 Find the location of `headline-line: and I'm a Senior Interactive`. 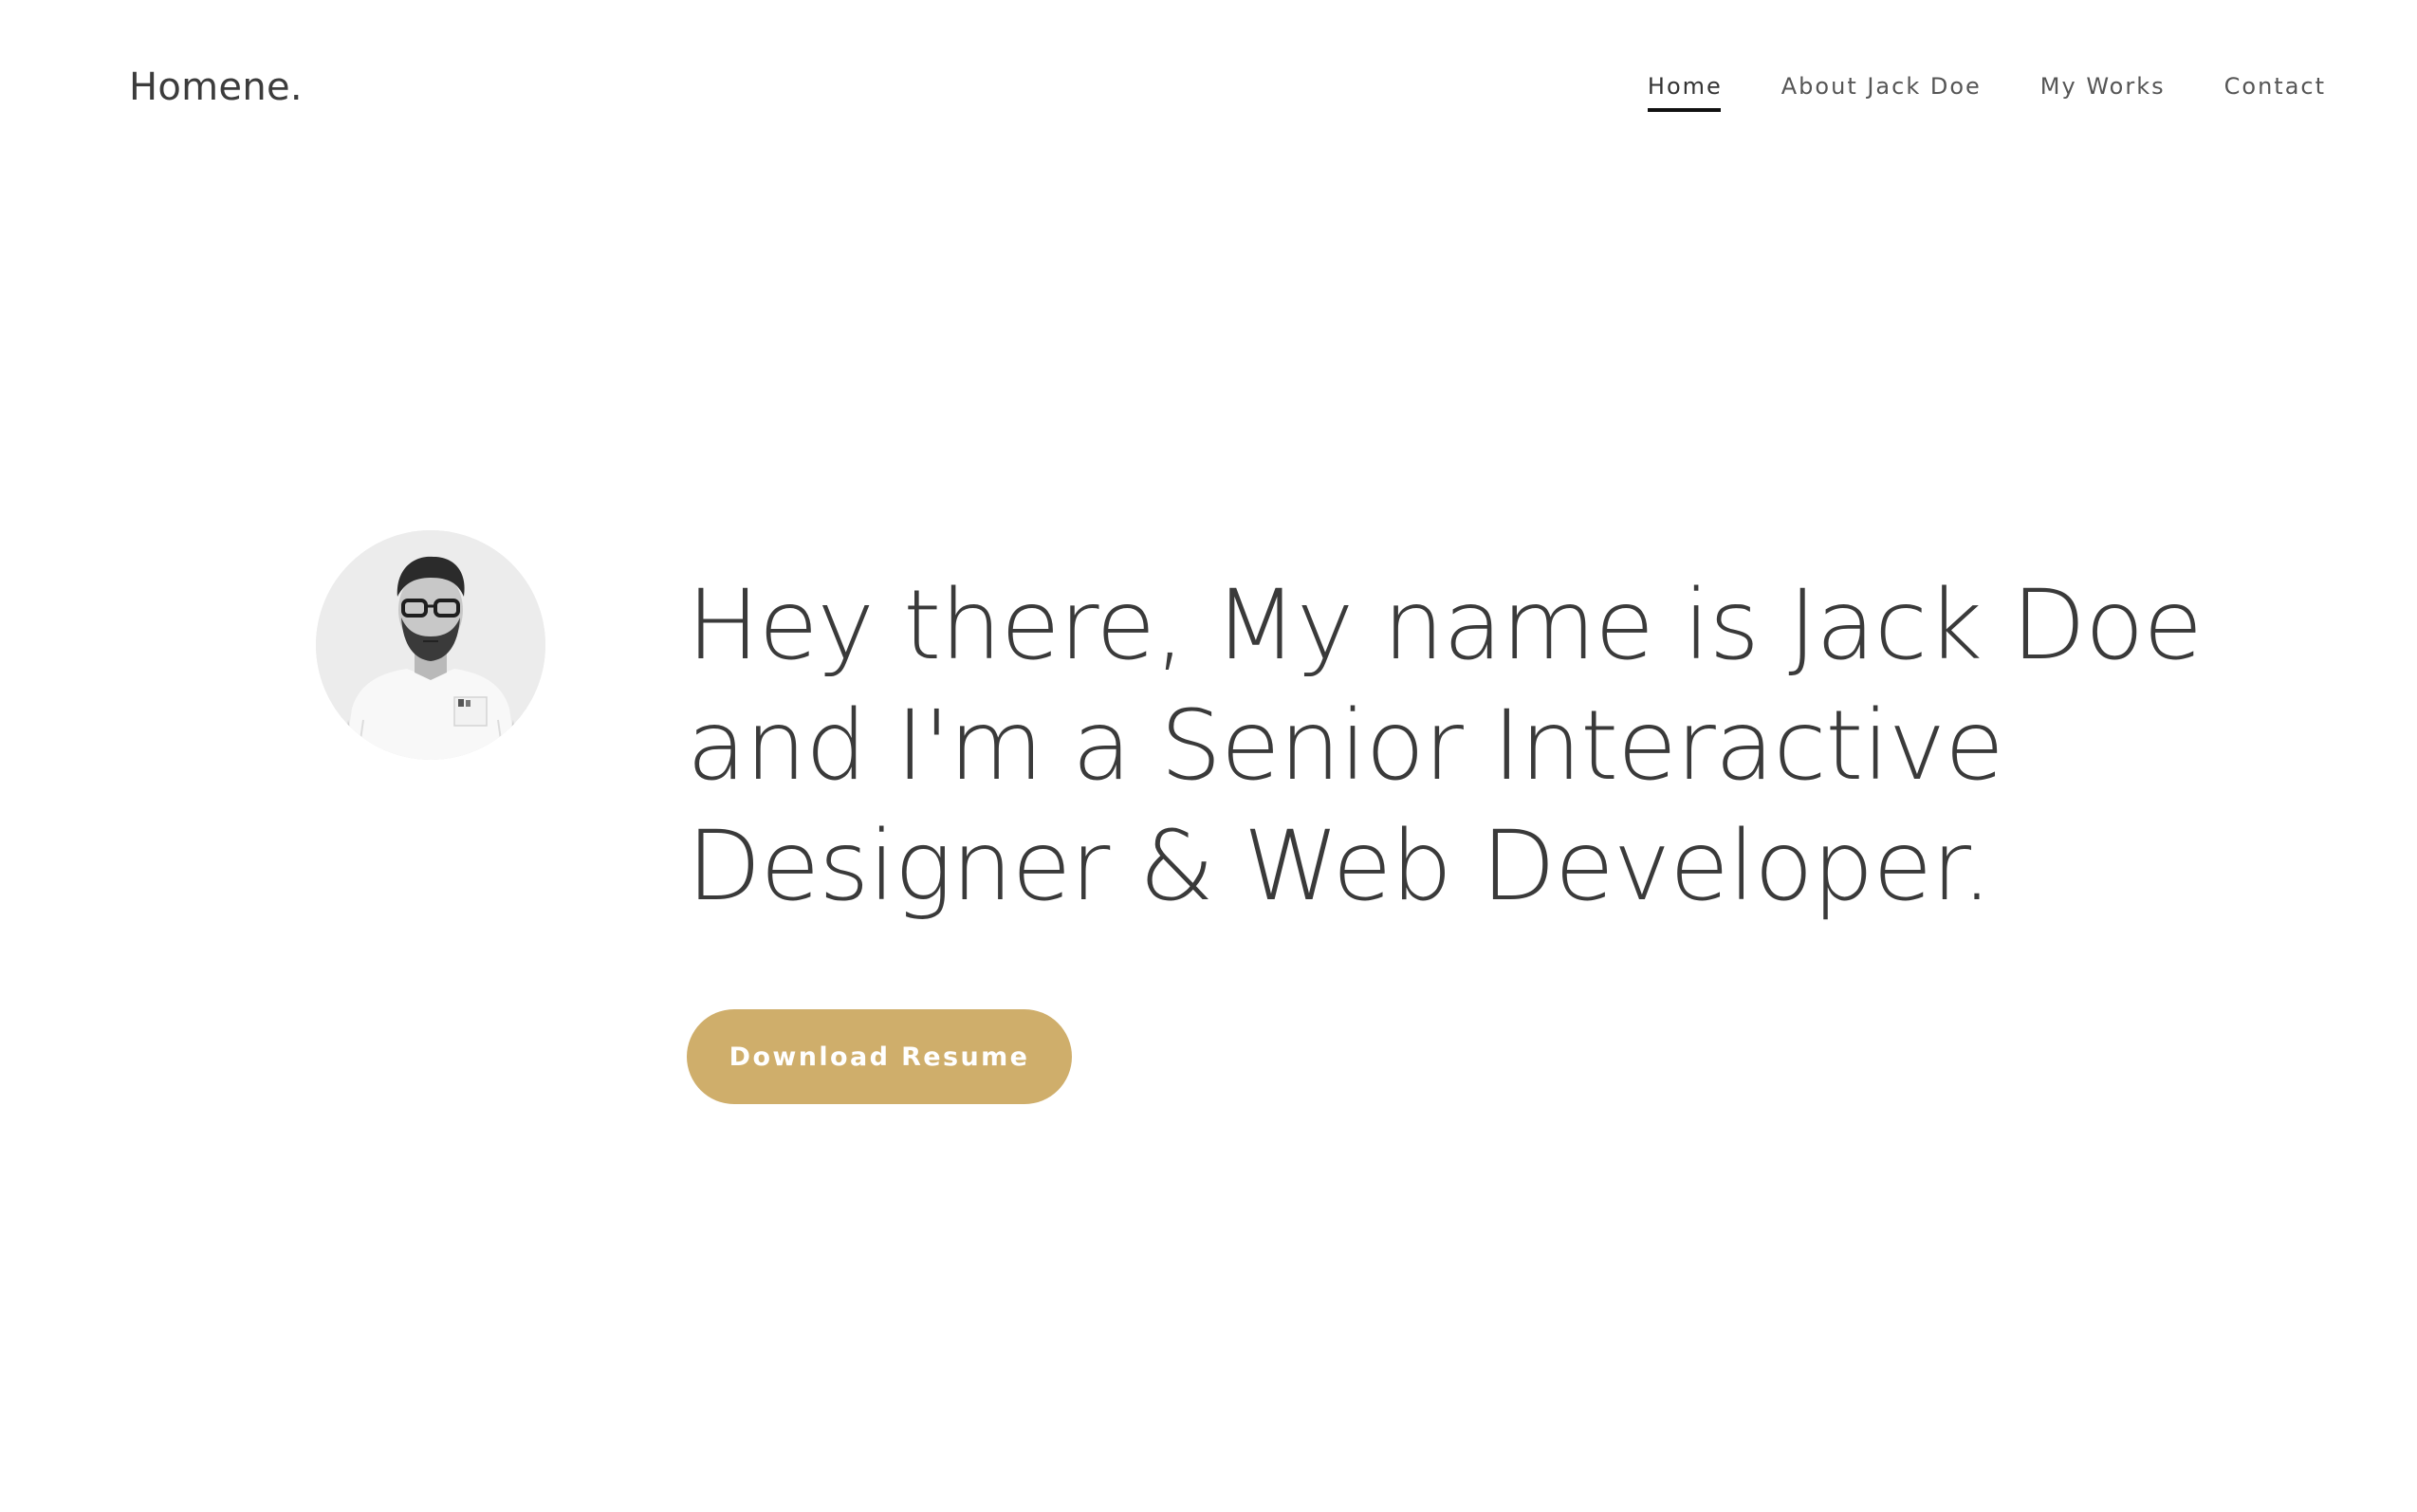

headline-line: and I'm a Senior Interactive is located at coordinates (1345, 746).